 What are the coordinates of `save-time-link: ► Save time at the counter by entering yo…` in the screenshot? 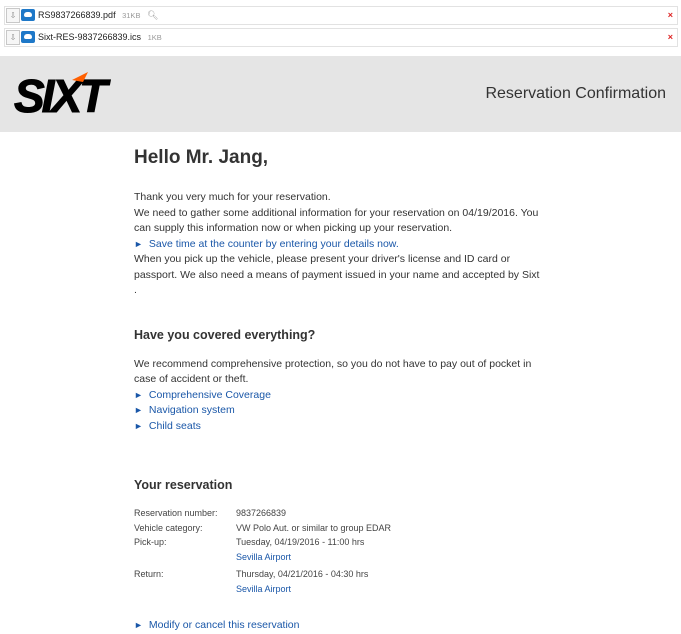 It's located at (339, 245).